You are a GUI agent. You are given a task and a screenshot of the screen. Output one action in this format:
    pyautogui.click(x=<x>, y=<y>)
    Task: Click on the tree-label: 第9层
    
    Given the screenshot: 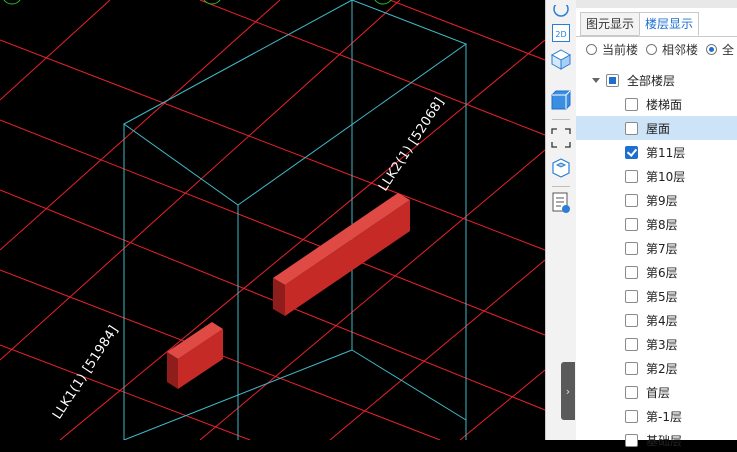 What is the action you would take?
    pyautogui.click(x=662, y=200)
    